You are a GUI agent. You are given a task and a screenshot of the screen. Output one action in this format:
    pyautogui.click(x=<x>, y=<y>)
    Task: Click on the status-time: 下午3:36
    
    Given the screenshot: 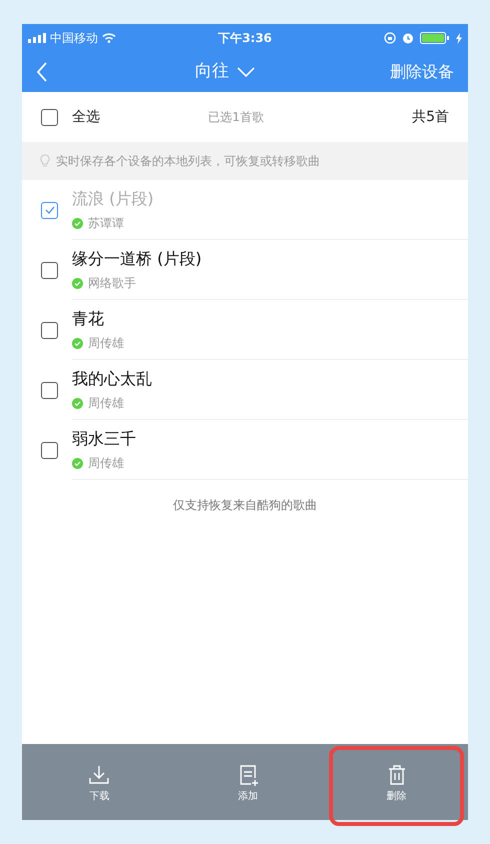 What is the action you would take?
    pyautogui.click(x=245, y=38)
    